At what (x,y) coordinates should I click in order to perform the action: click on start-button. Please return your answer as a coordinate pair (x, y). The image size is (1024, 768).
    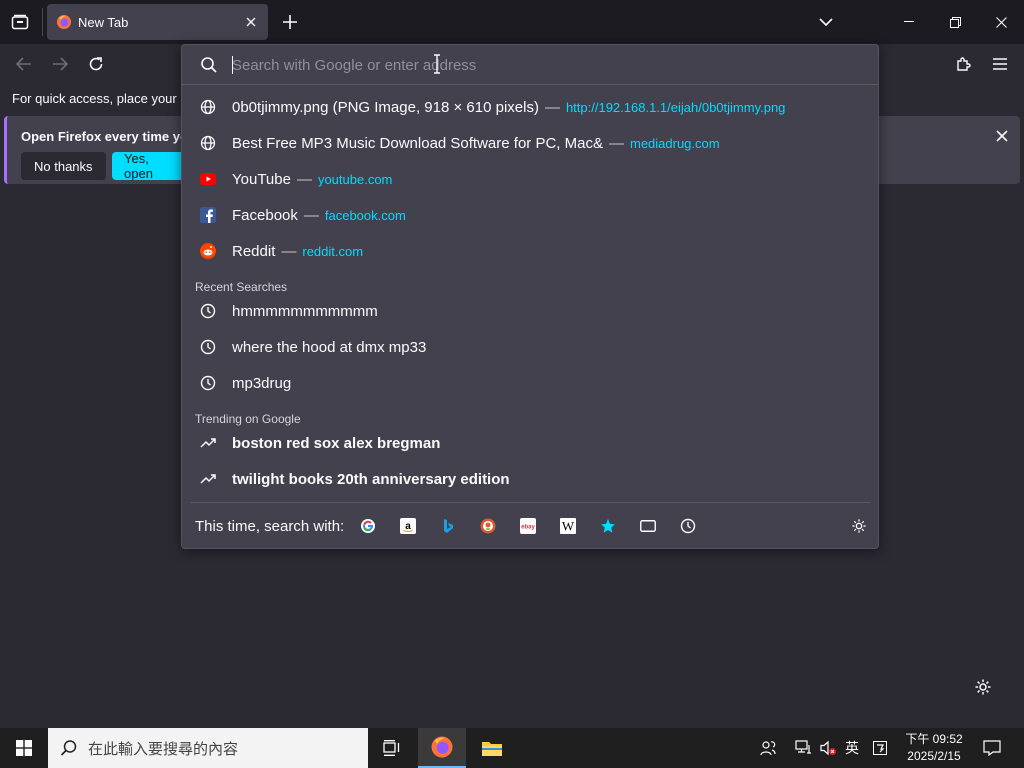
    Looking at the image, I should click on (24, 748).